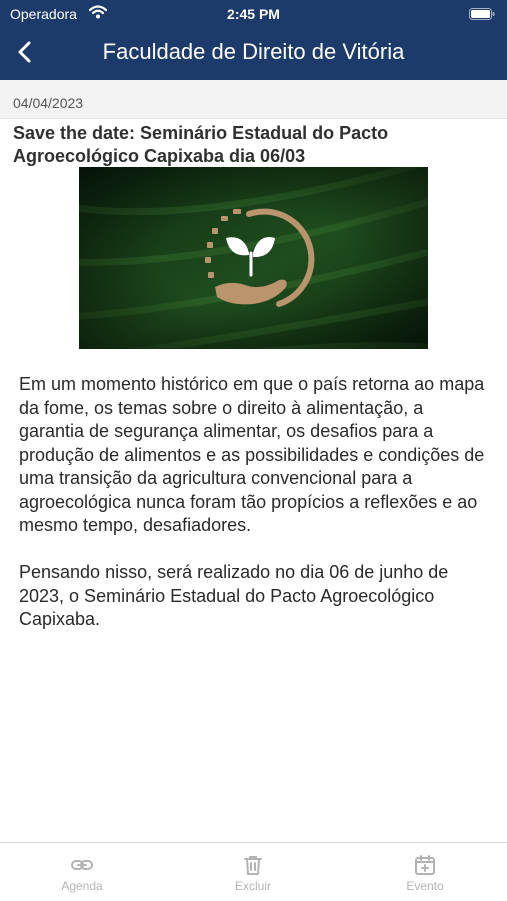 The height and width of the screenshot is (901, 507). I want to click on battery-icon, so click(482, 14).